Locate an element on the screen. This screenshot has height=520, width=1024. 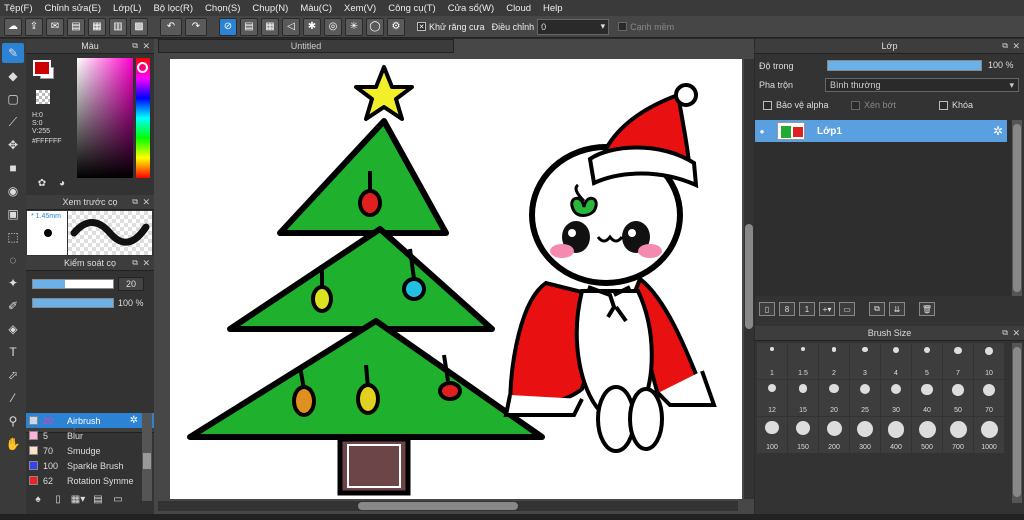
brush-size-cell: 15 is located at coordinates (803, 398).